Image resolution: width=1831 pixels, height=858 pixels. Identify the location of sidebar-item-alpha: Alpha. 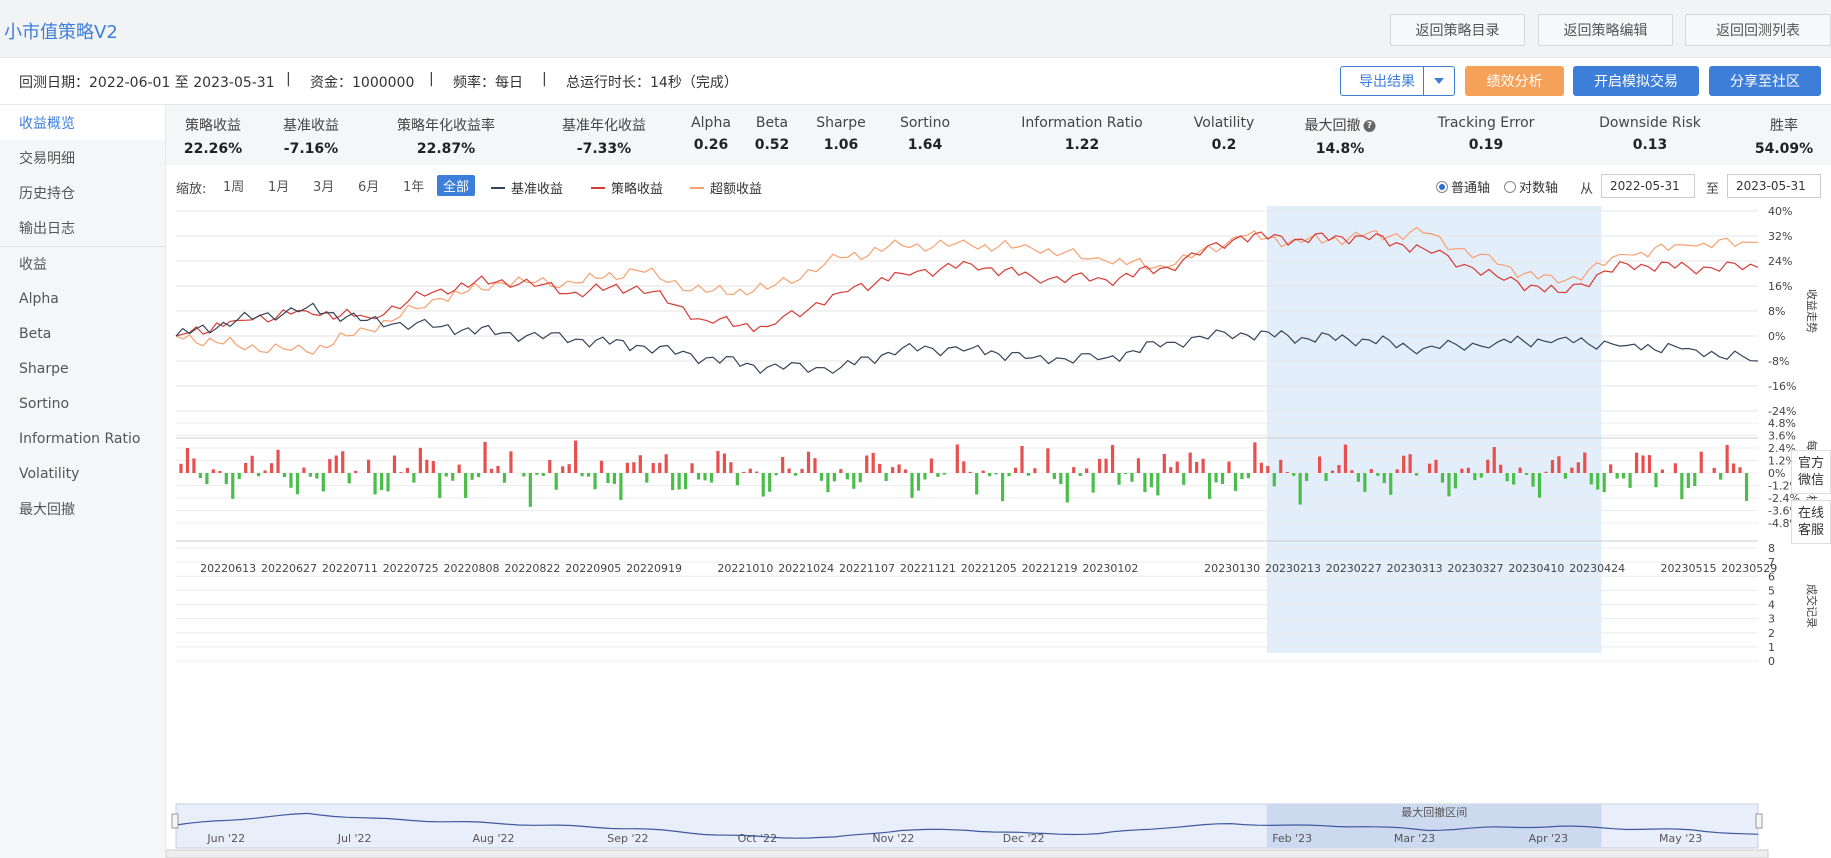
(82, 298).